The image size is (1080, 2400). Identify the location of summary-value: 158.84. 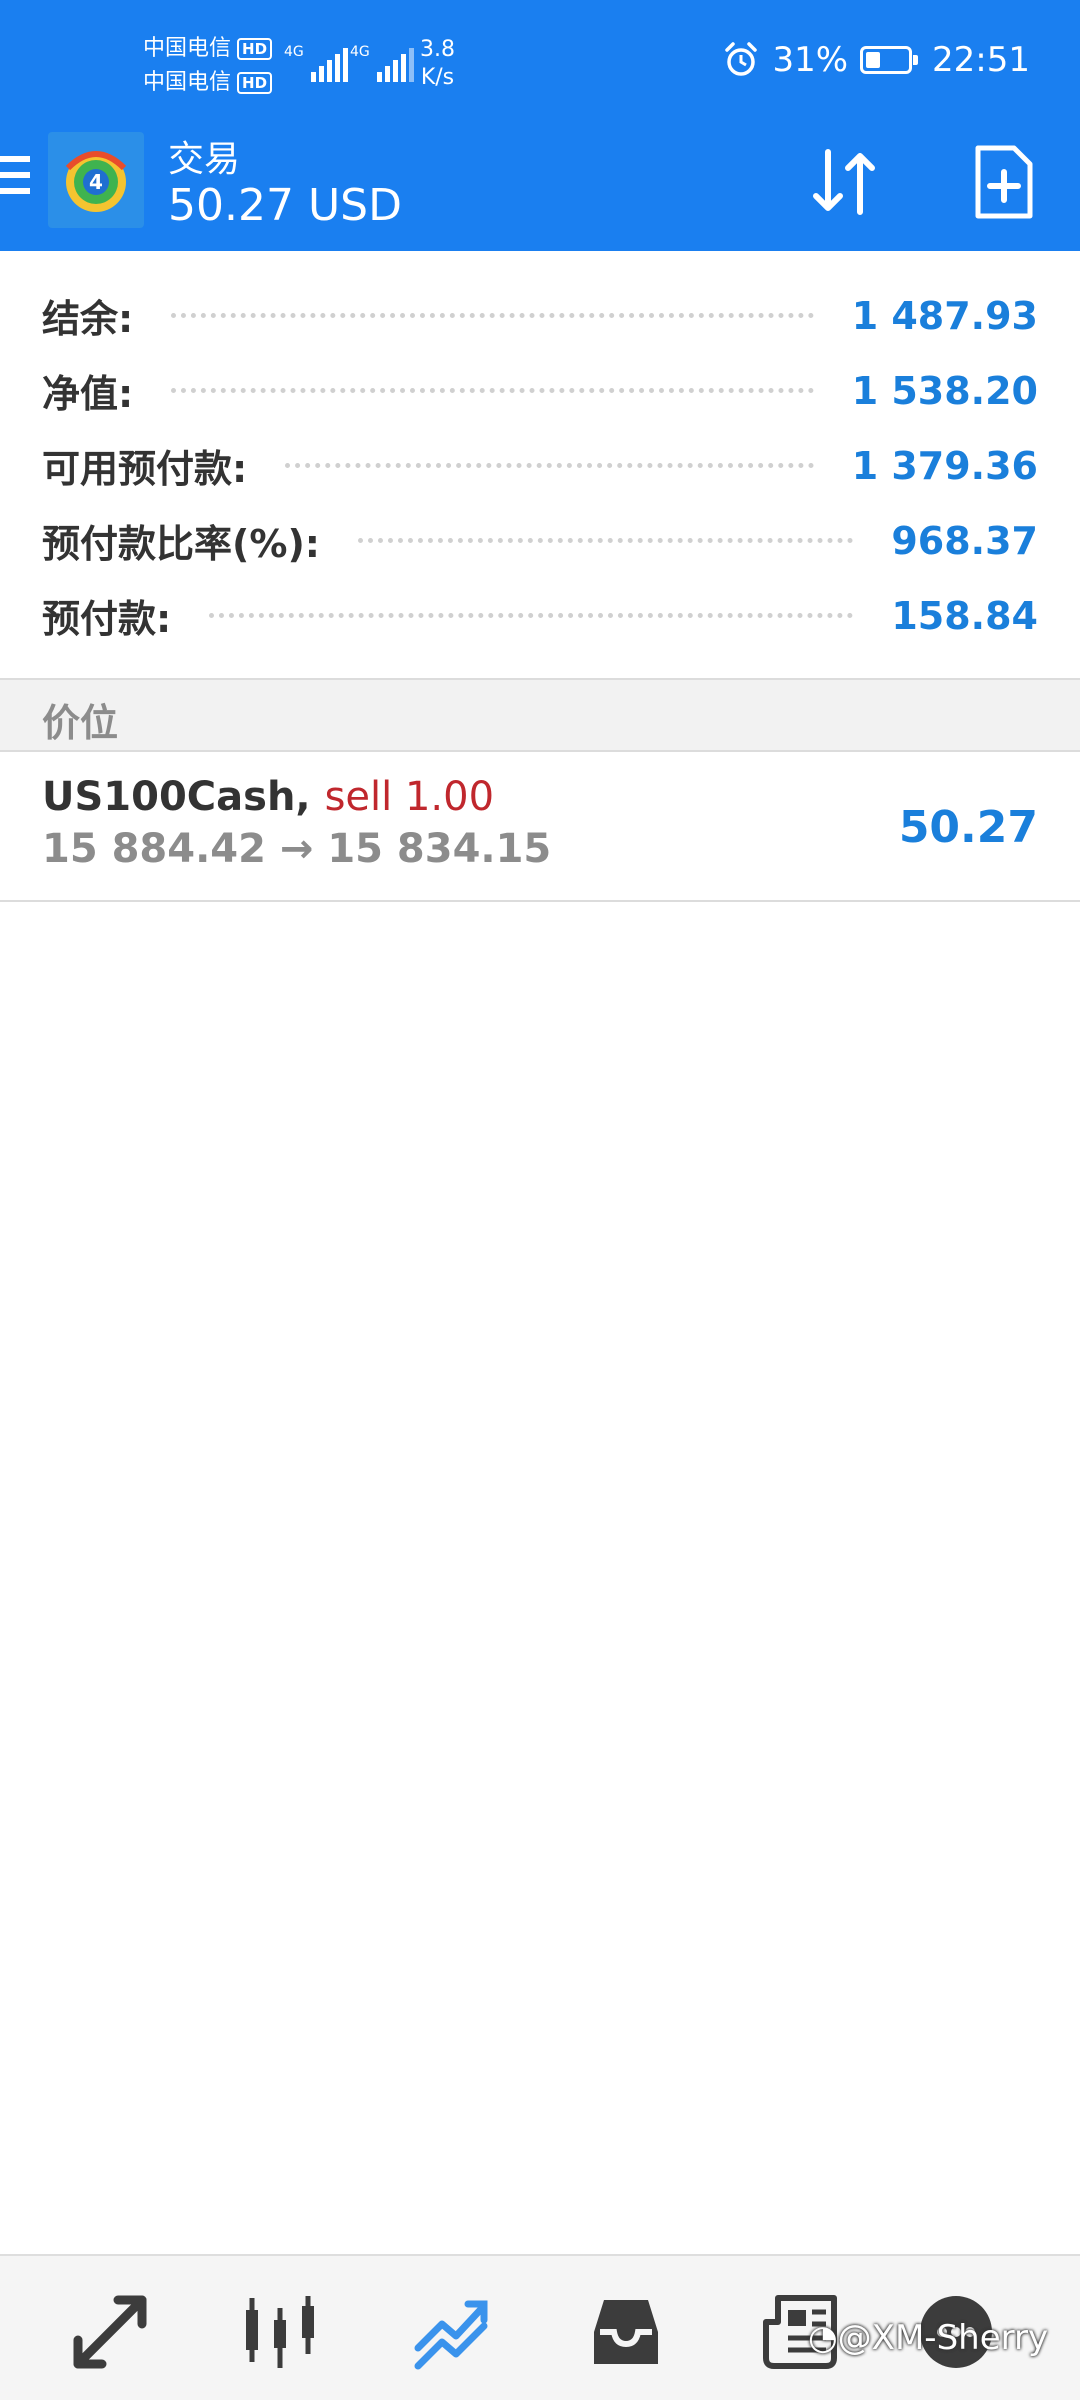
(964, 615).